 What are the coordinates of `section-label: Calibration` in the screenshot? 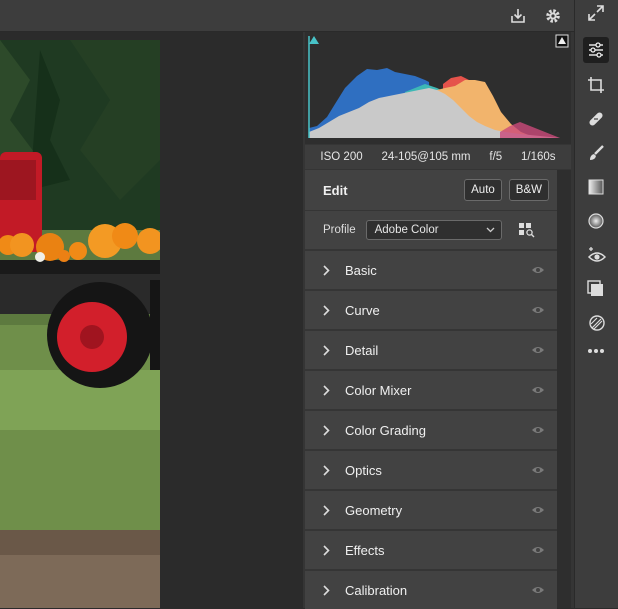 It's located at (376, 590).